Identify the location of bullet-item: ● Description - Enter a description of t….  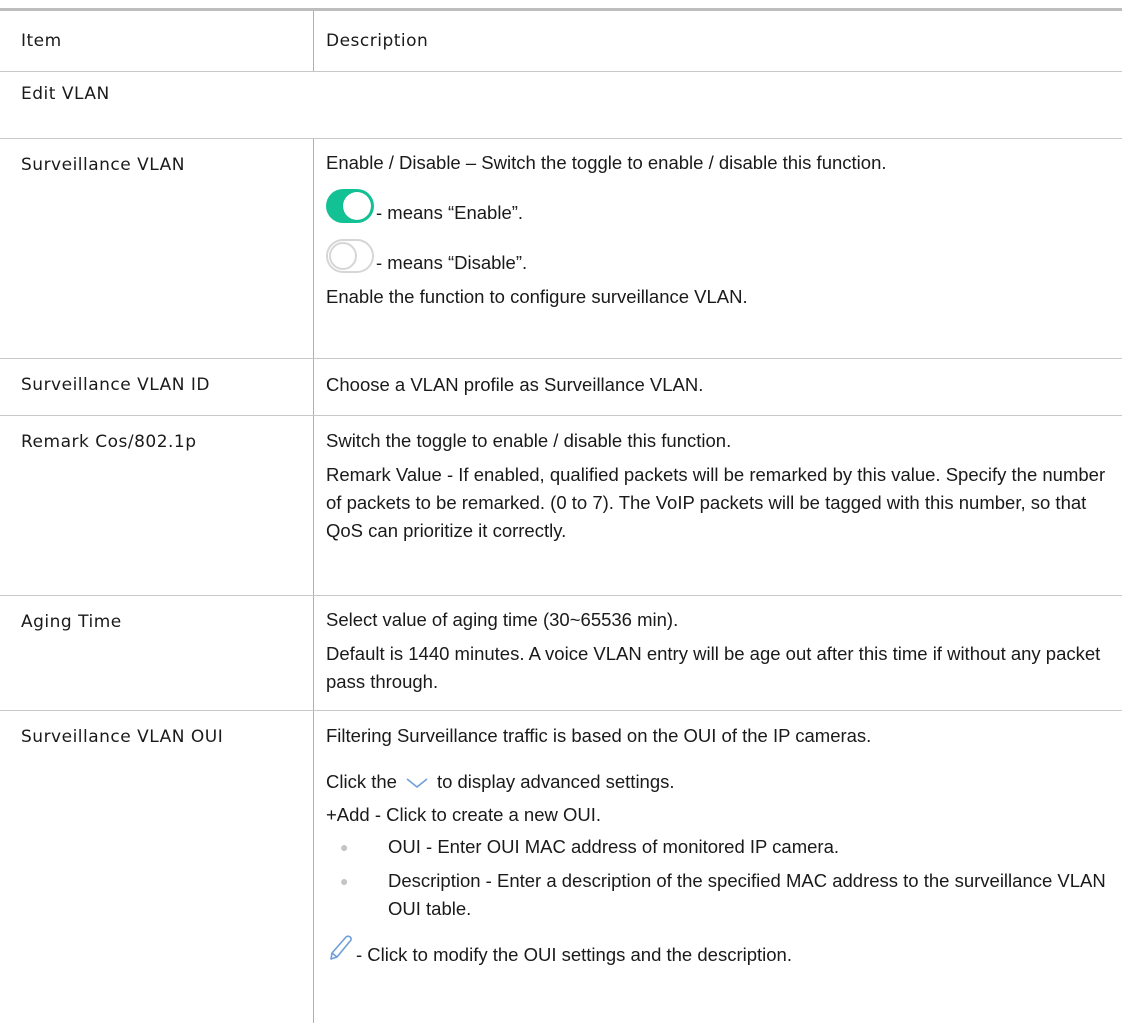
(720, 895).